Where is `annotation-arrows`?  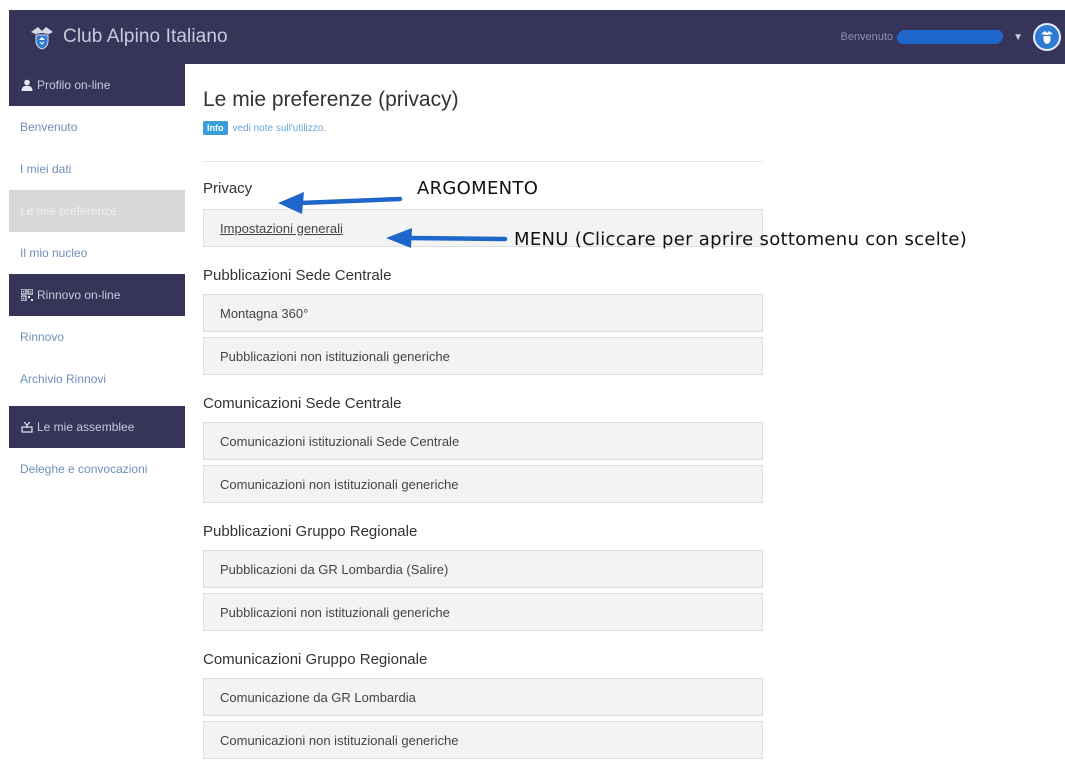
annotation-arrows is located at coordinates (393, 220).